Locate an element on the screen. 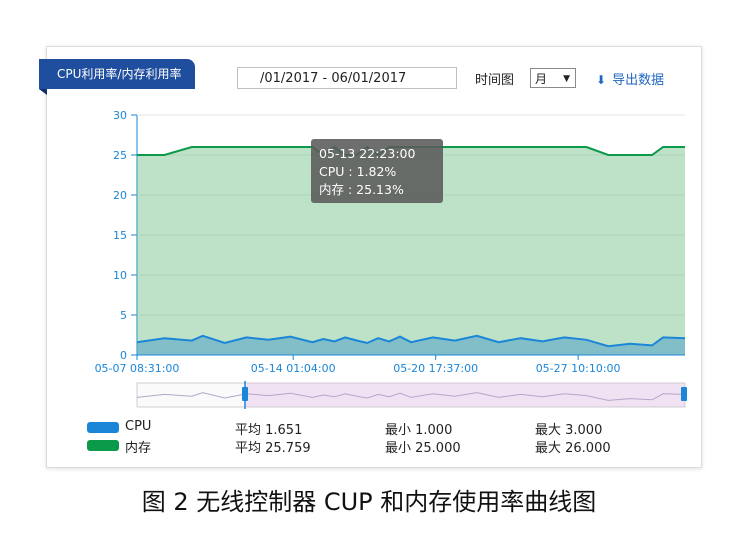  tooltip-time: 05-13 22:23:00 is located at coordinates (367, 153).